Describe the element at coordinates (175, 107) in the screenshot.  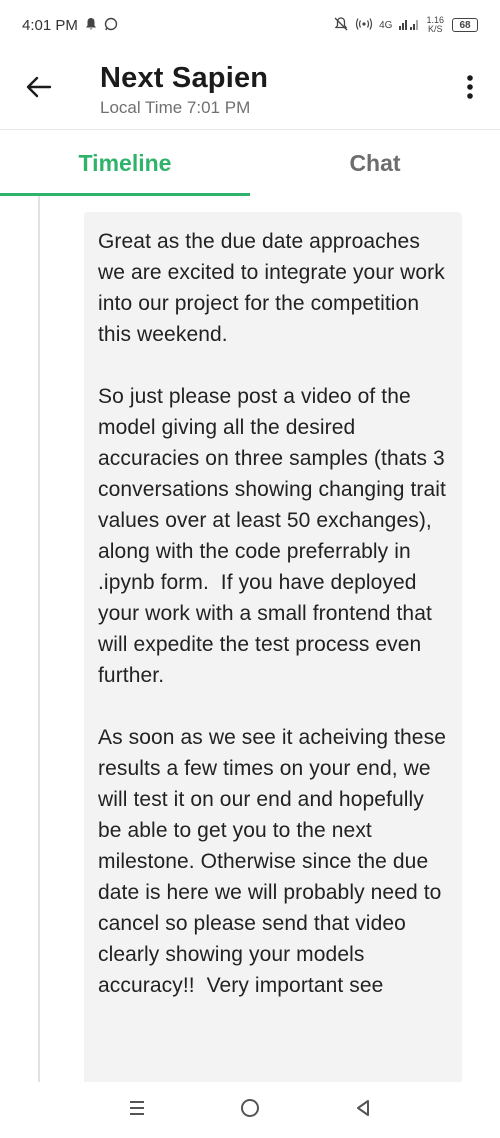
I see `local-time-subtitle: Local Time 7:01 PM` at that location.